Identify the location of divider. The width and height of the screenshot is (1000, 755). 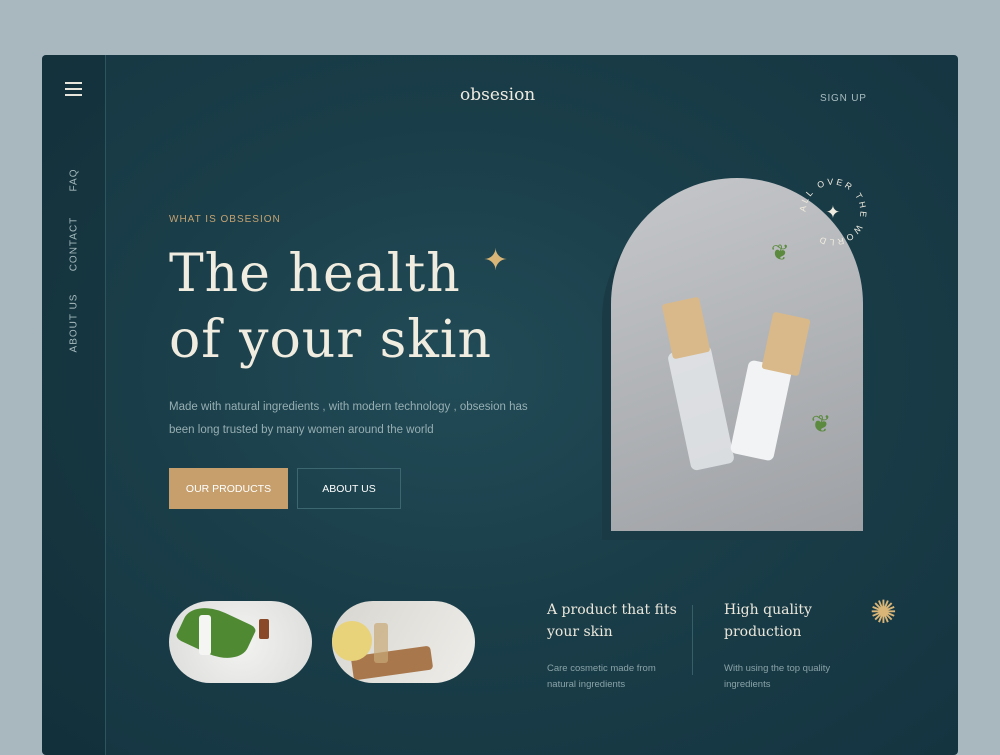
(692, 640).